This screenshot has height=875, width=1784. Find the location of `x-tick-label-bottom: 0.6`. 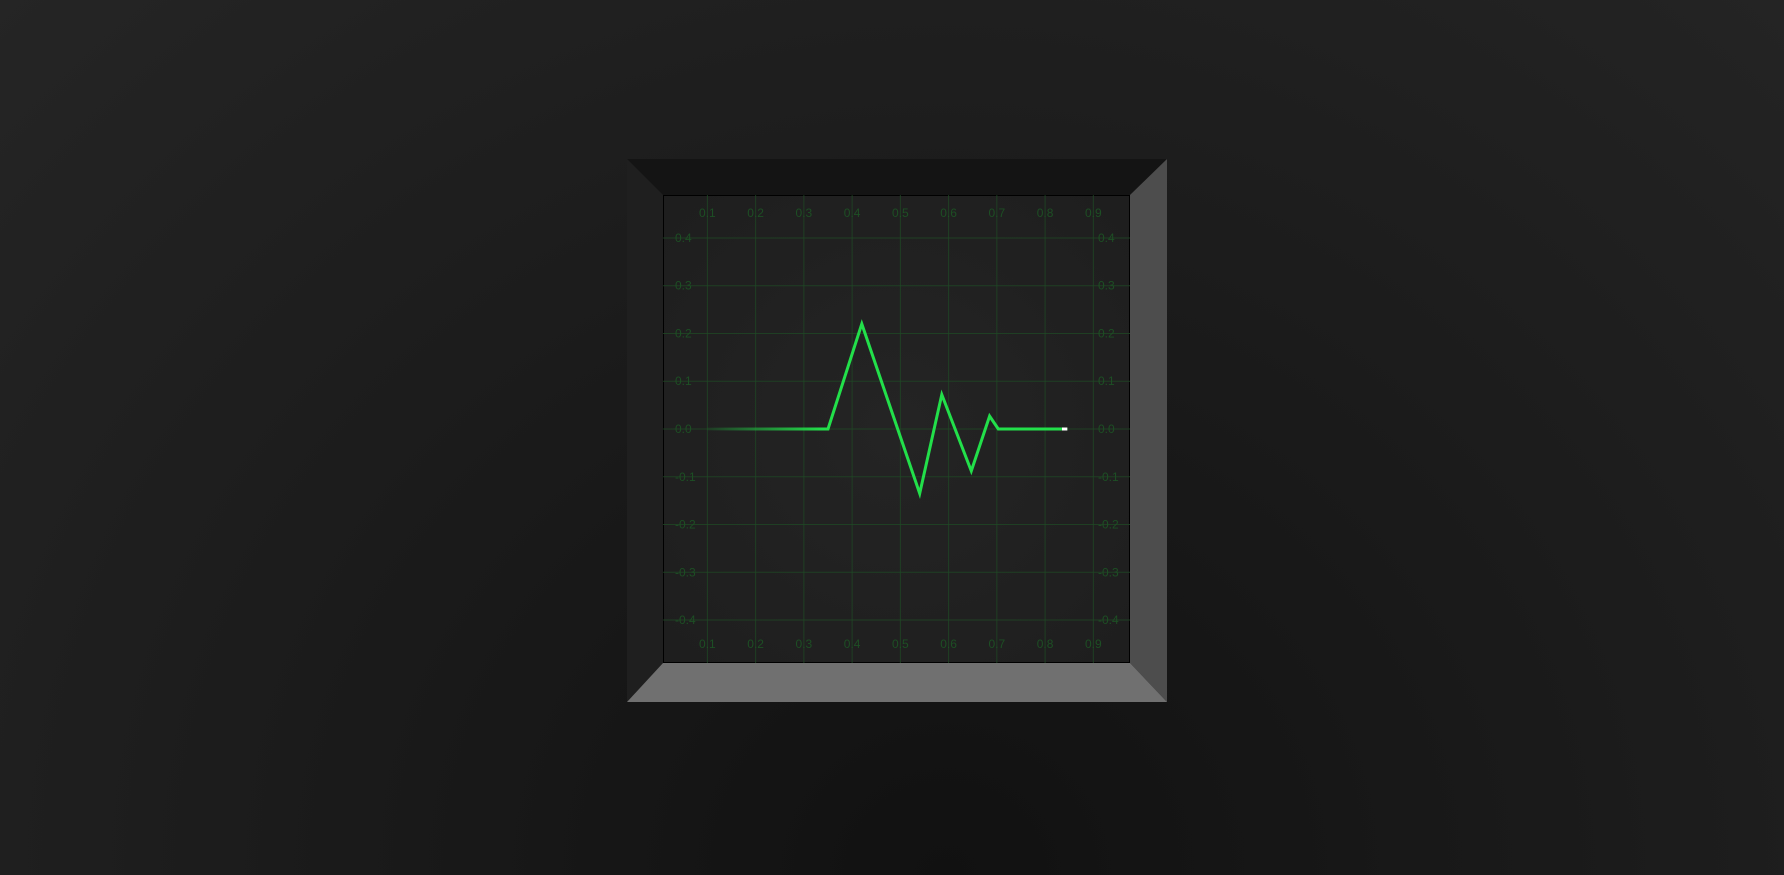

x-tick-label-bottom: 0.6 is located at coordinates (948, 644).